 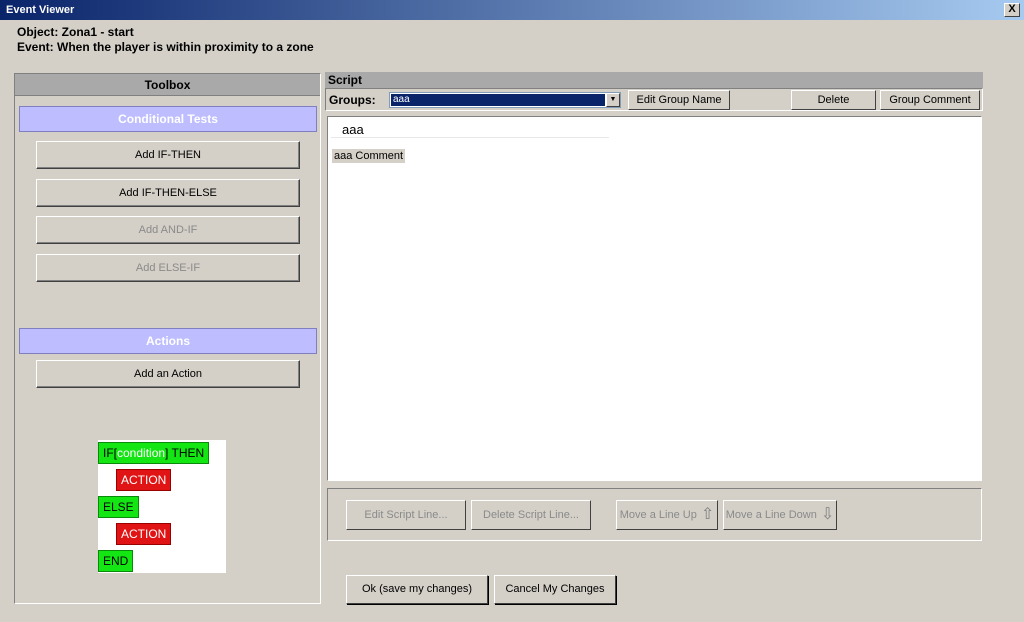 What do you see at coordinates (144, 534) in the screenshot?
I see `legend-action-2: ACTION` at bounding box center [144, 534].